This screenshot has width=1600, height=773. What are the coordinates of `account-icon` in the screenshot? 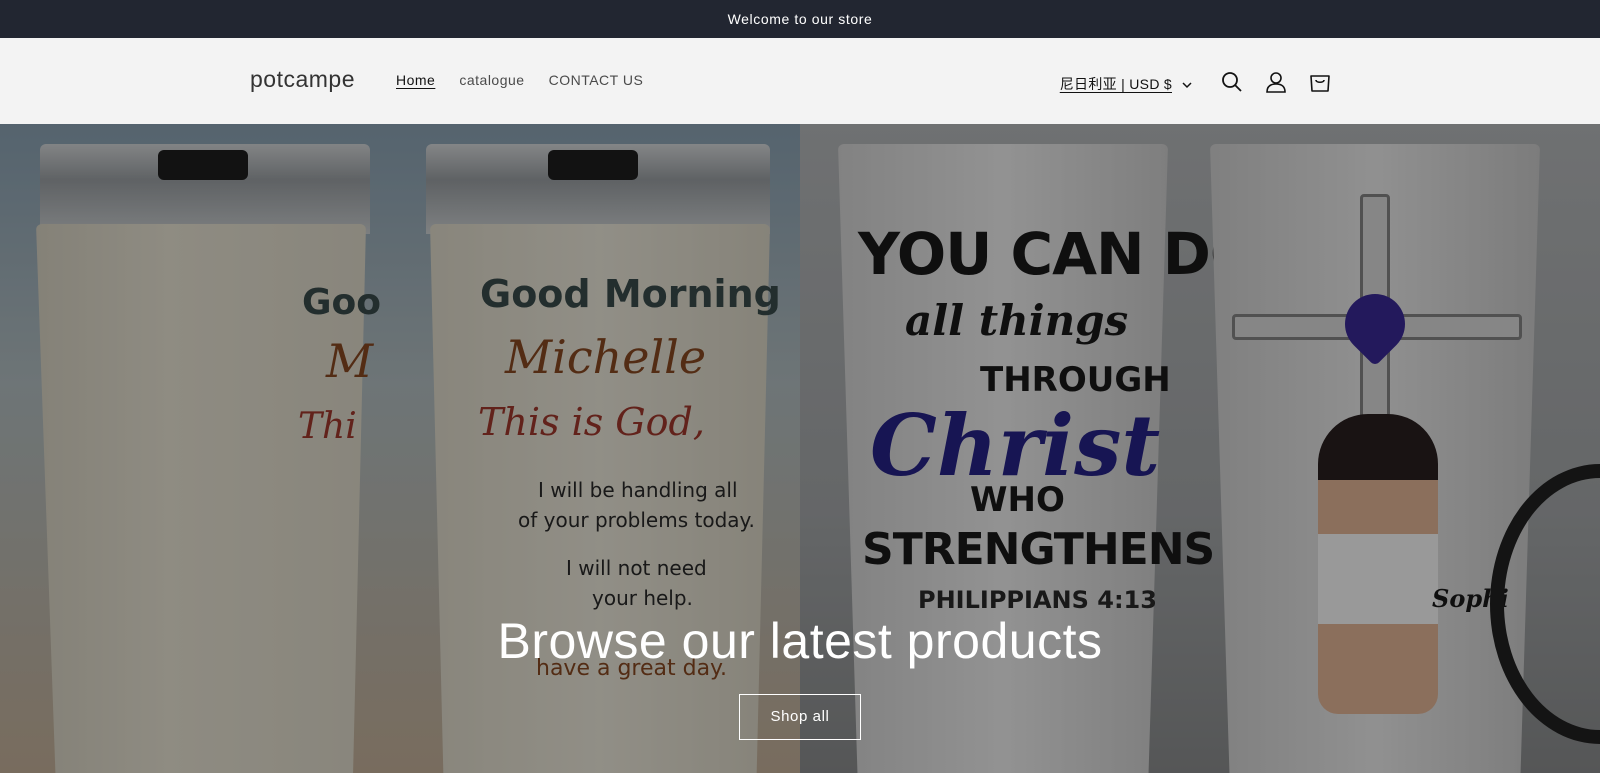 It's located at (1276, 84).